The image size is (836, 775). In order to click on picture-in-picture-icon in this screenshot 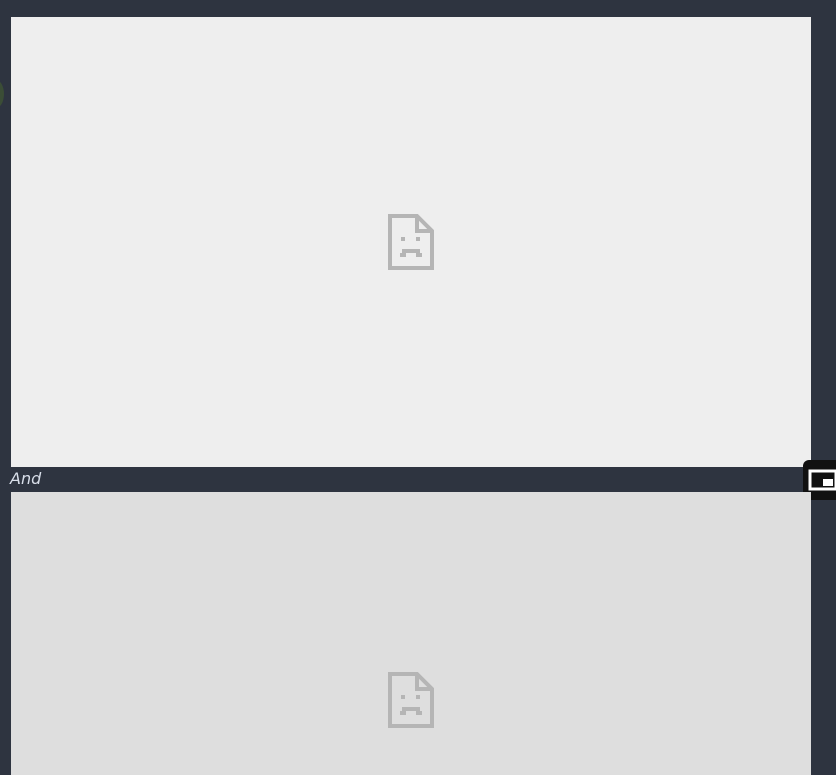, I will do `click(822, 480)`.